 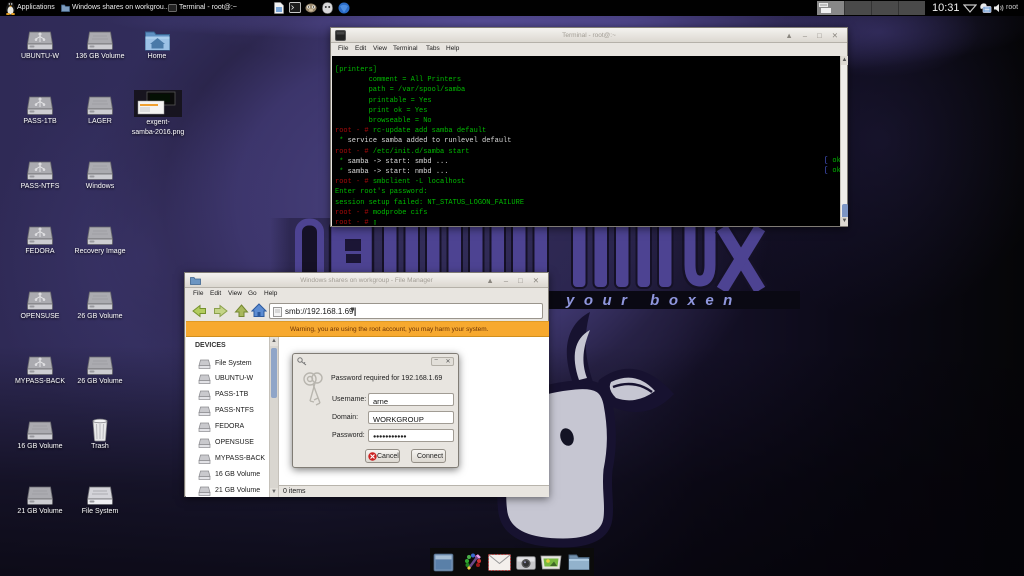 I want to click on svg-text: your boxen, so click(x=653, y=300).